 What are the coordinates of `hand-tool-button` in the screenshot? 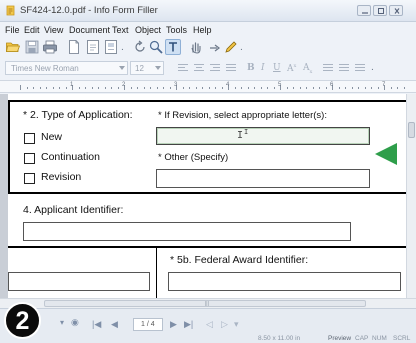 It's located at (196, 47).